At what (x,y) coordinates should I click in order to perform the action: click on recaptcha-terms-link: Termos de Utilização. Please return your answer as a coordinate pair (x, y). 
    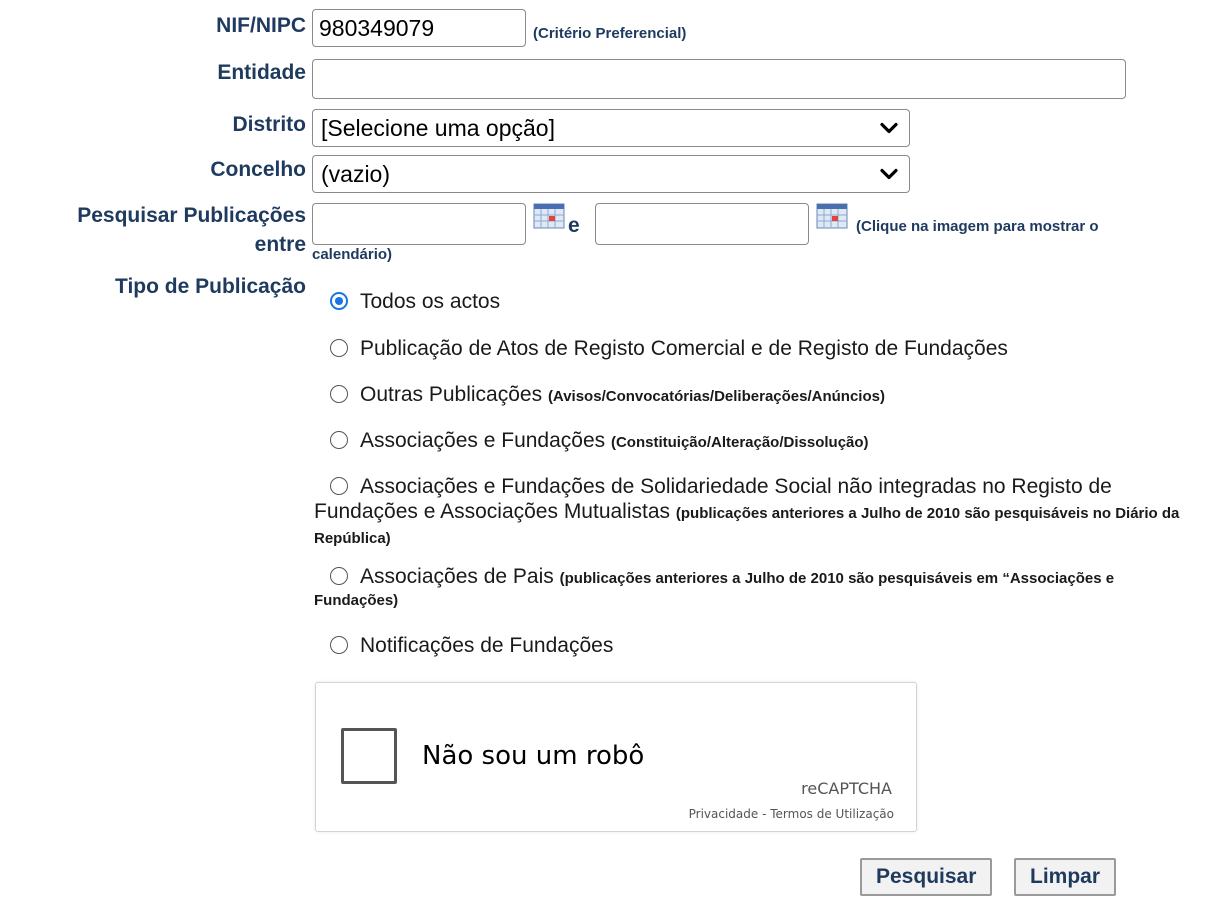
    Looking at the image, I should click on (832, 814).